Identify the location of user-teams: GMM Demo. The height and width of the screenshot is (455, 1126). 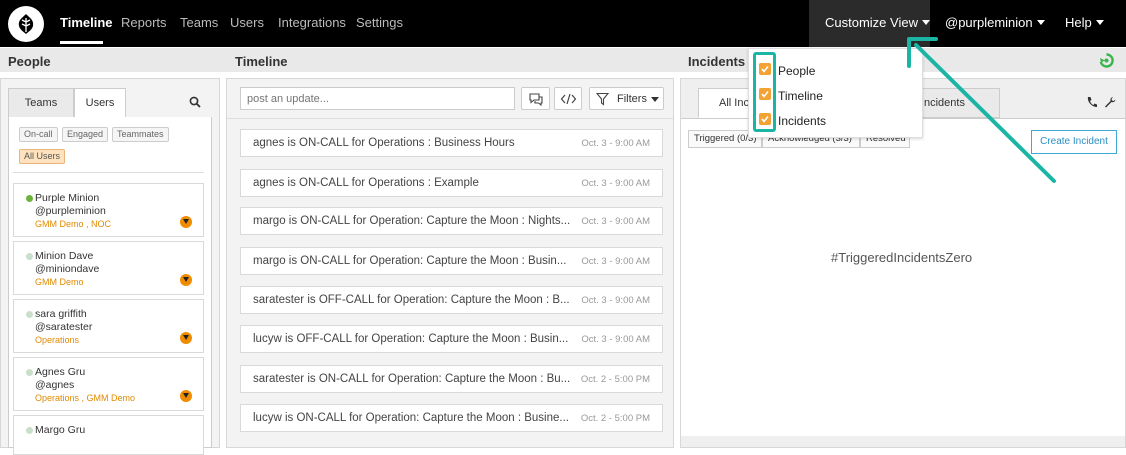
(59, 282).